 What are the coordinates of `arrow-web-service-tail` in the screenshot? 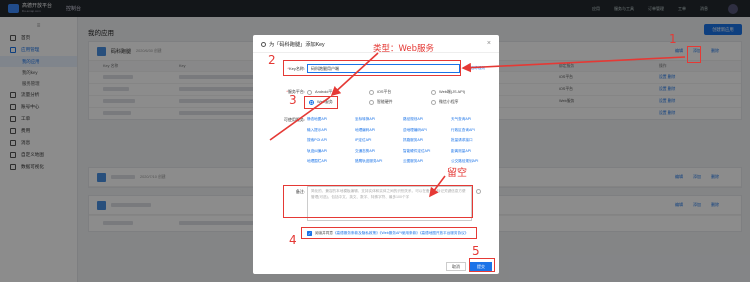 It's located at (300, 118).